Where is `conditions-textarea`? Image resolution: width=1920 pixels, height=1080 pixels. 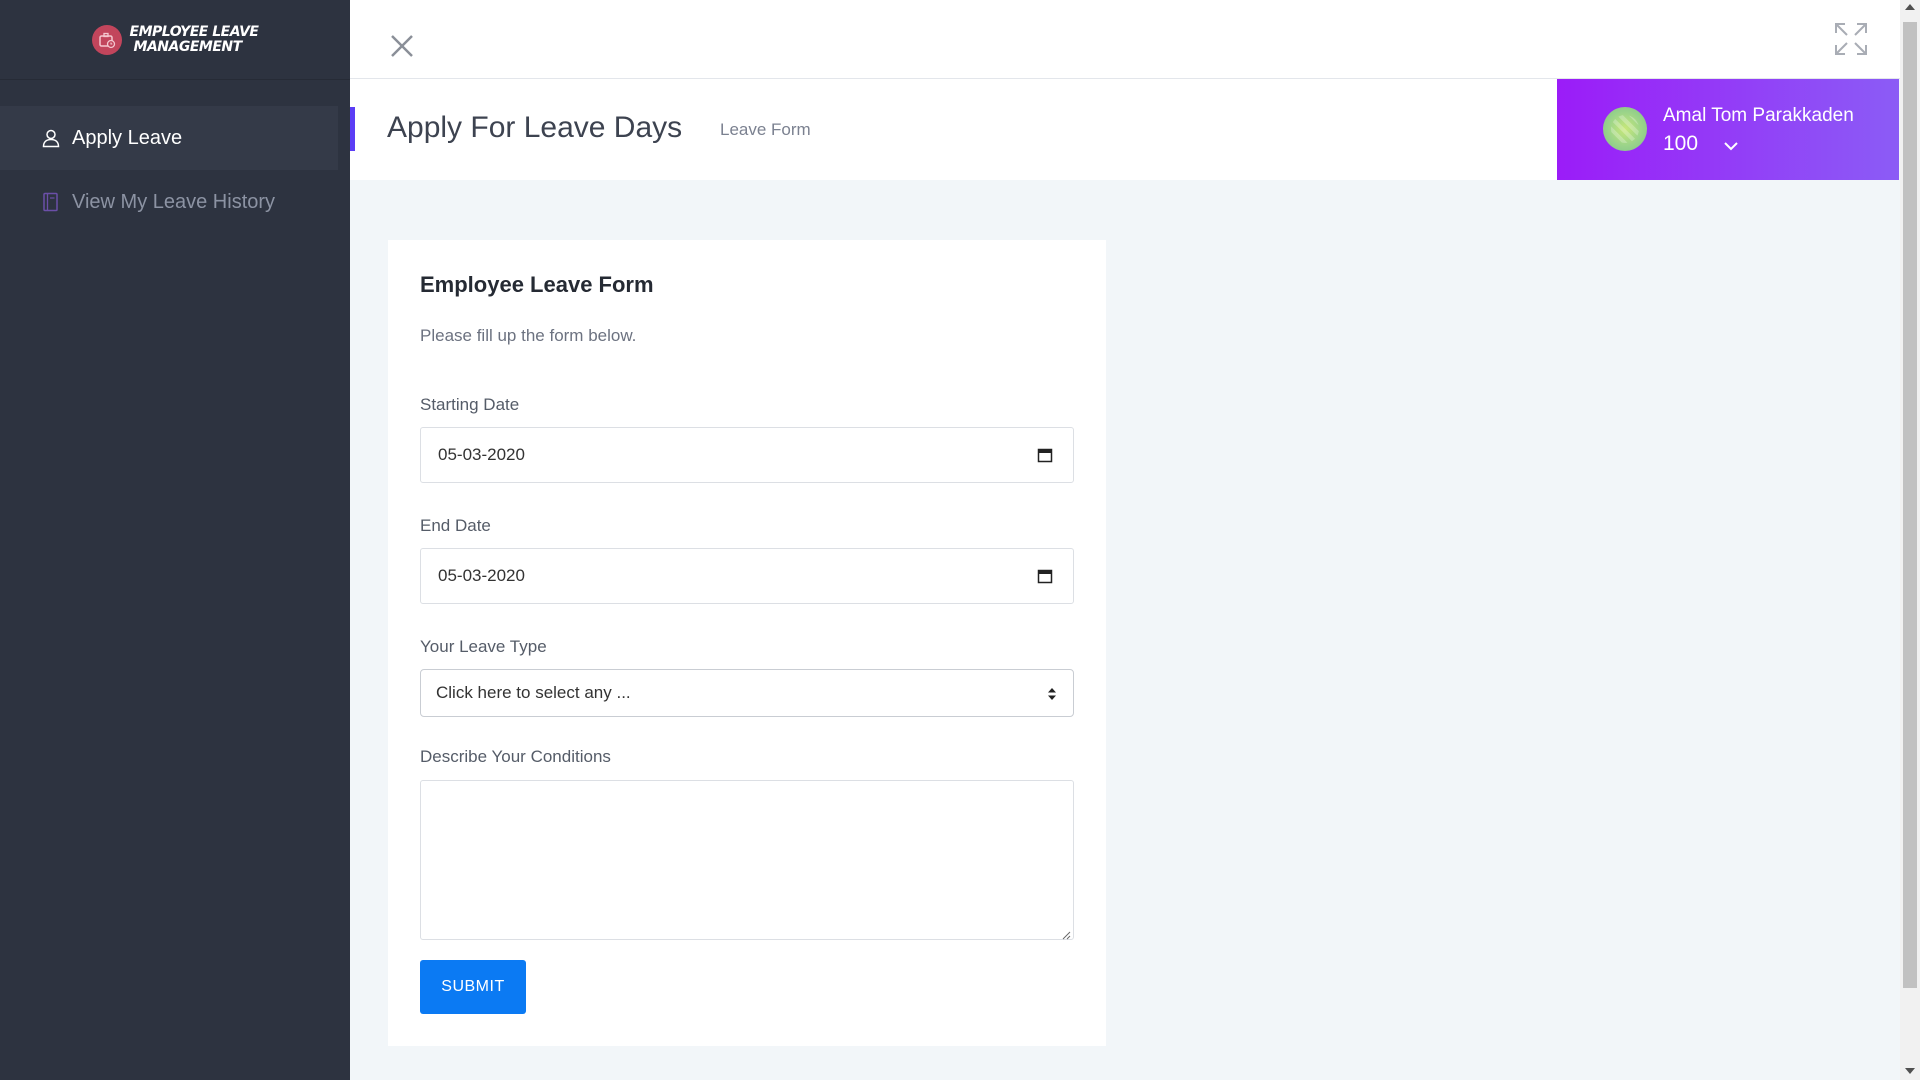 conditions-textarea is located at coordinates (747, 860).